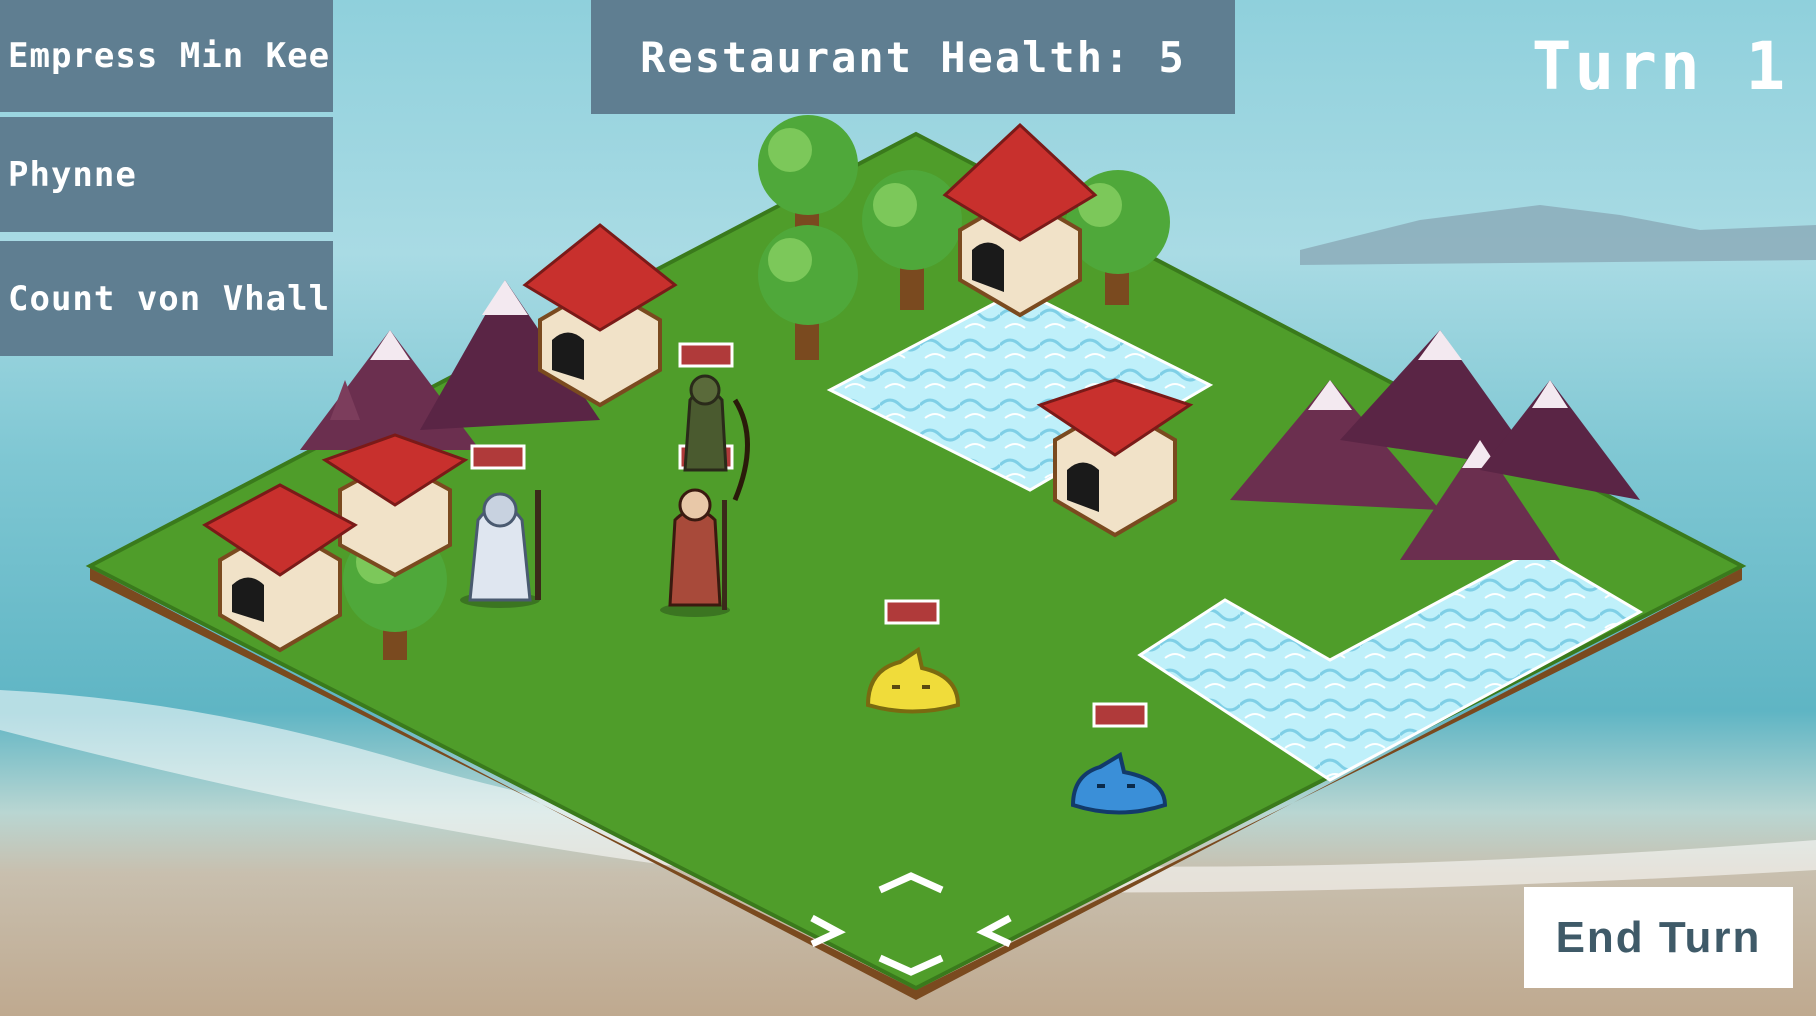 The image size is (1816, 1016). What do you see at coordinates (1658, 937) in the screenshot?
I see `end-turn-button: End Turn` at bounding box center [1658, 937].